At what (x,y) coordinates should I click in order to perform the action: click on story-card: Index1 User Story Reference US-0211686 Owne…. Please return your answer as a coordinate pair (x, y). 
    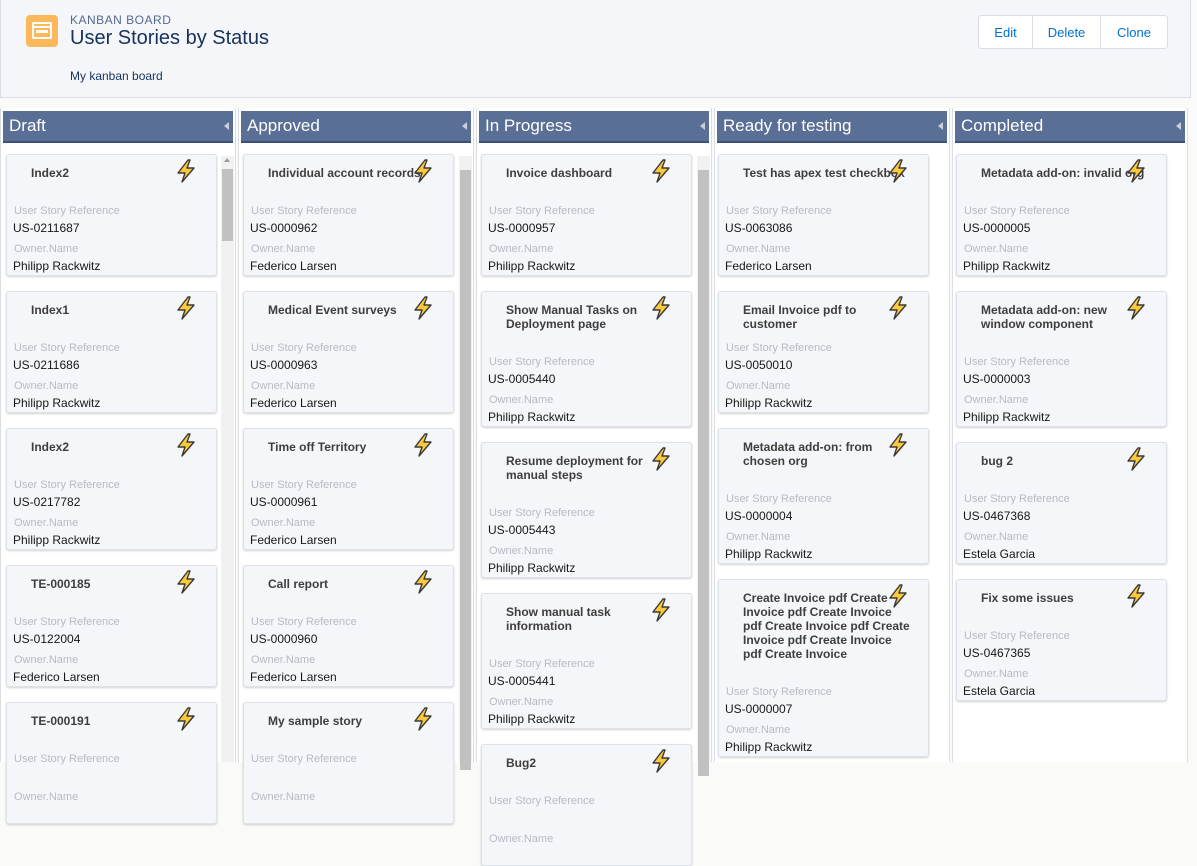
    Looking at the image, I should click on (111, 352).